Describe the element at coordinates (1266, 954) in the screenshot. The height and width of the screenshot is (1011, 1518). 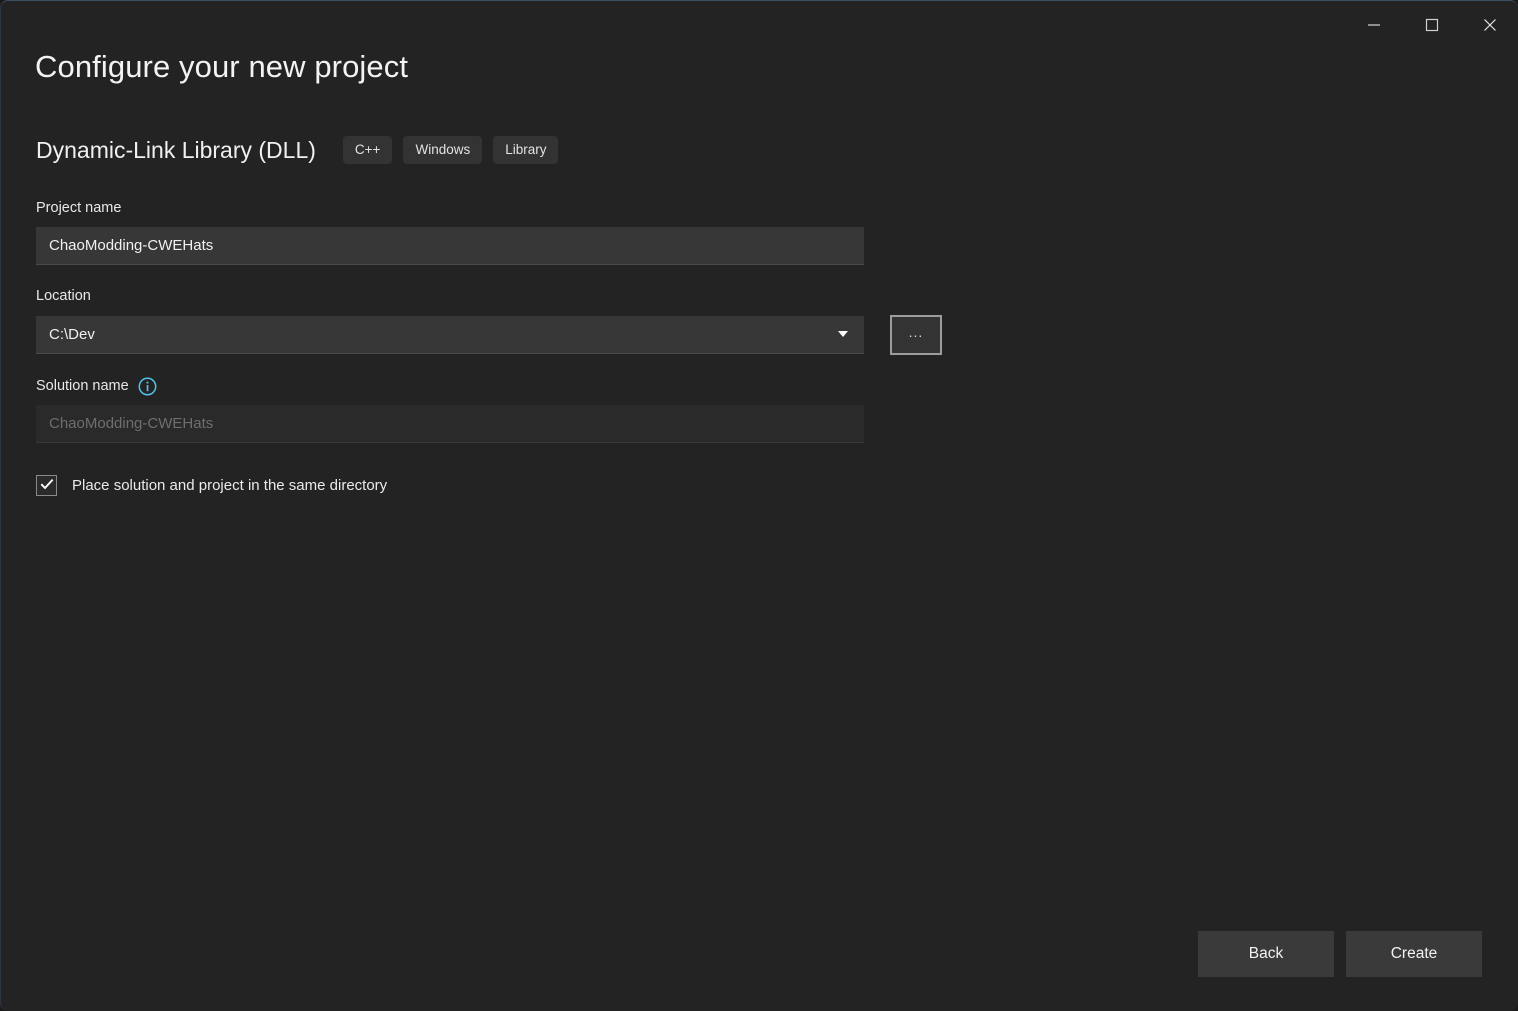
I see `back-button: Back` at that location.